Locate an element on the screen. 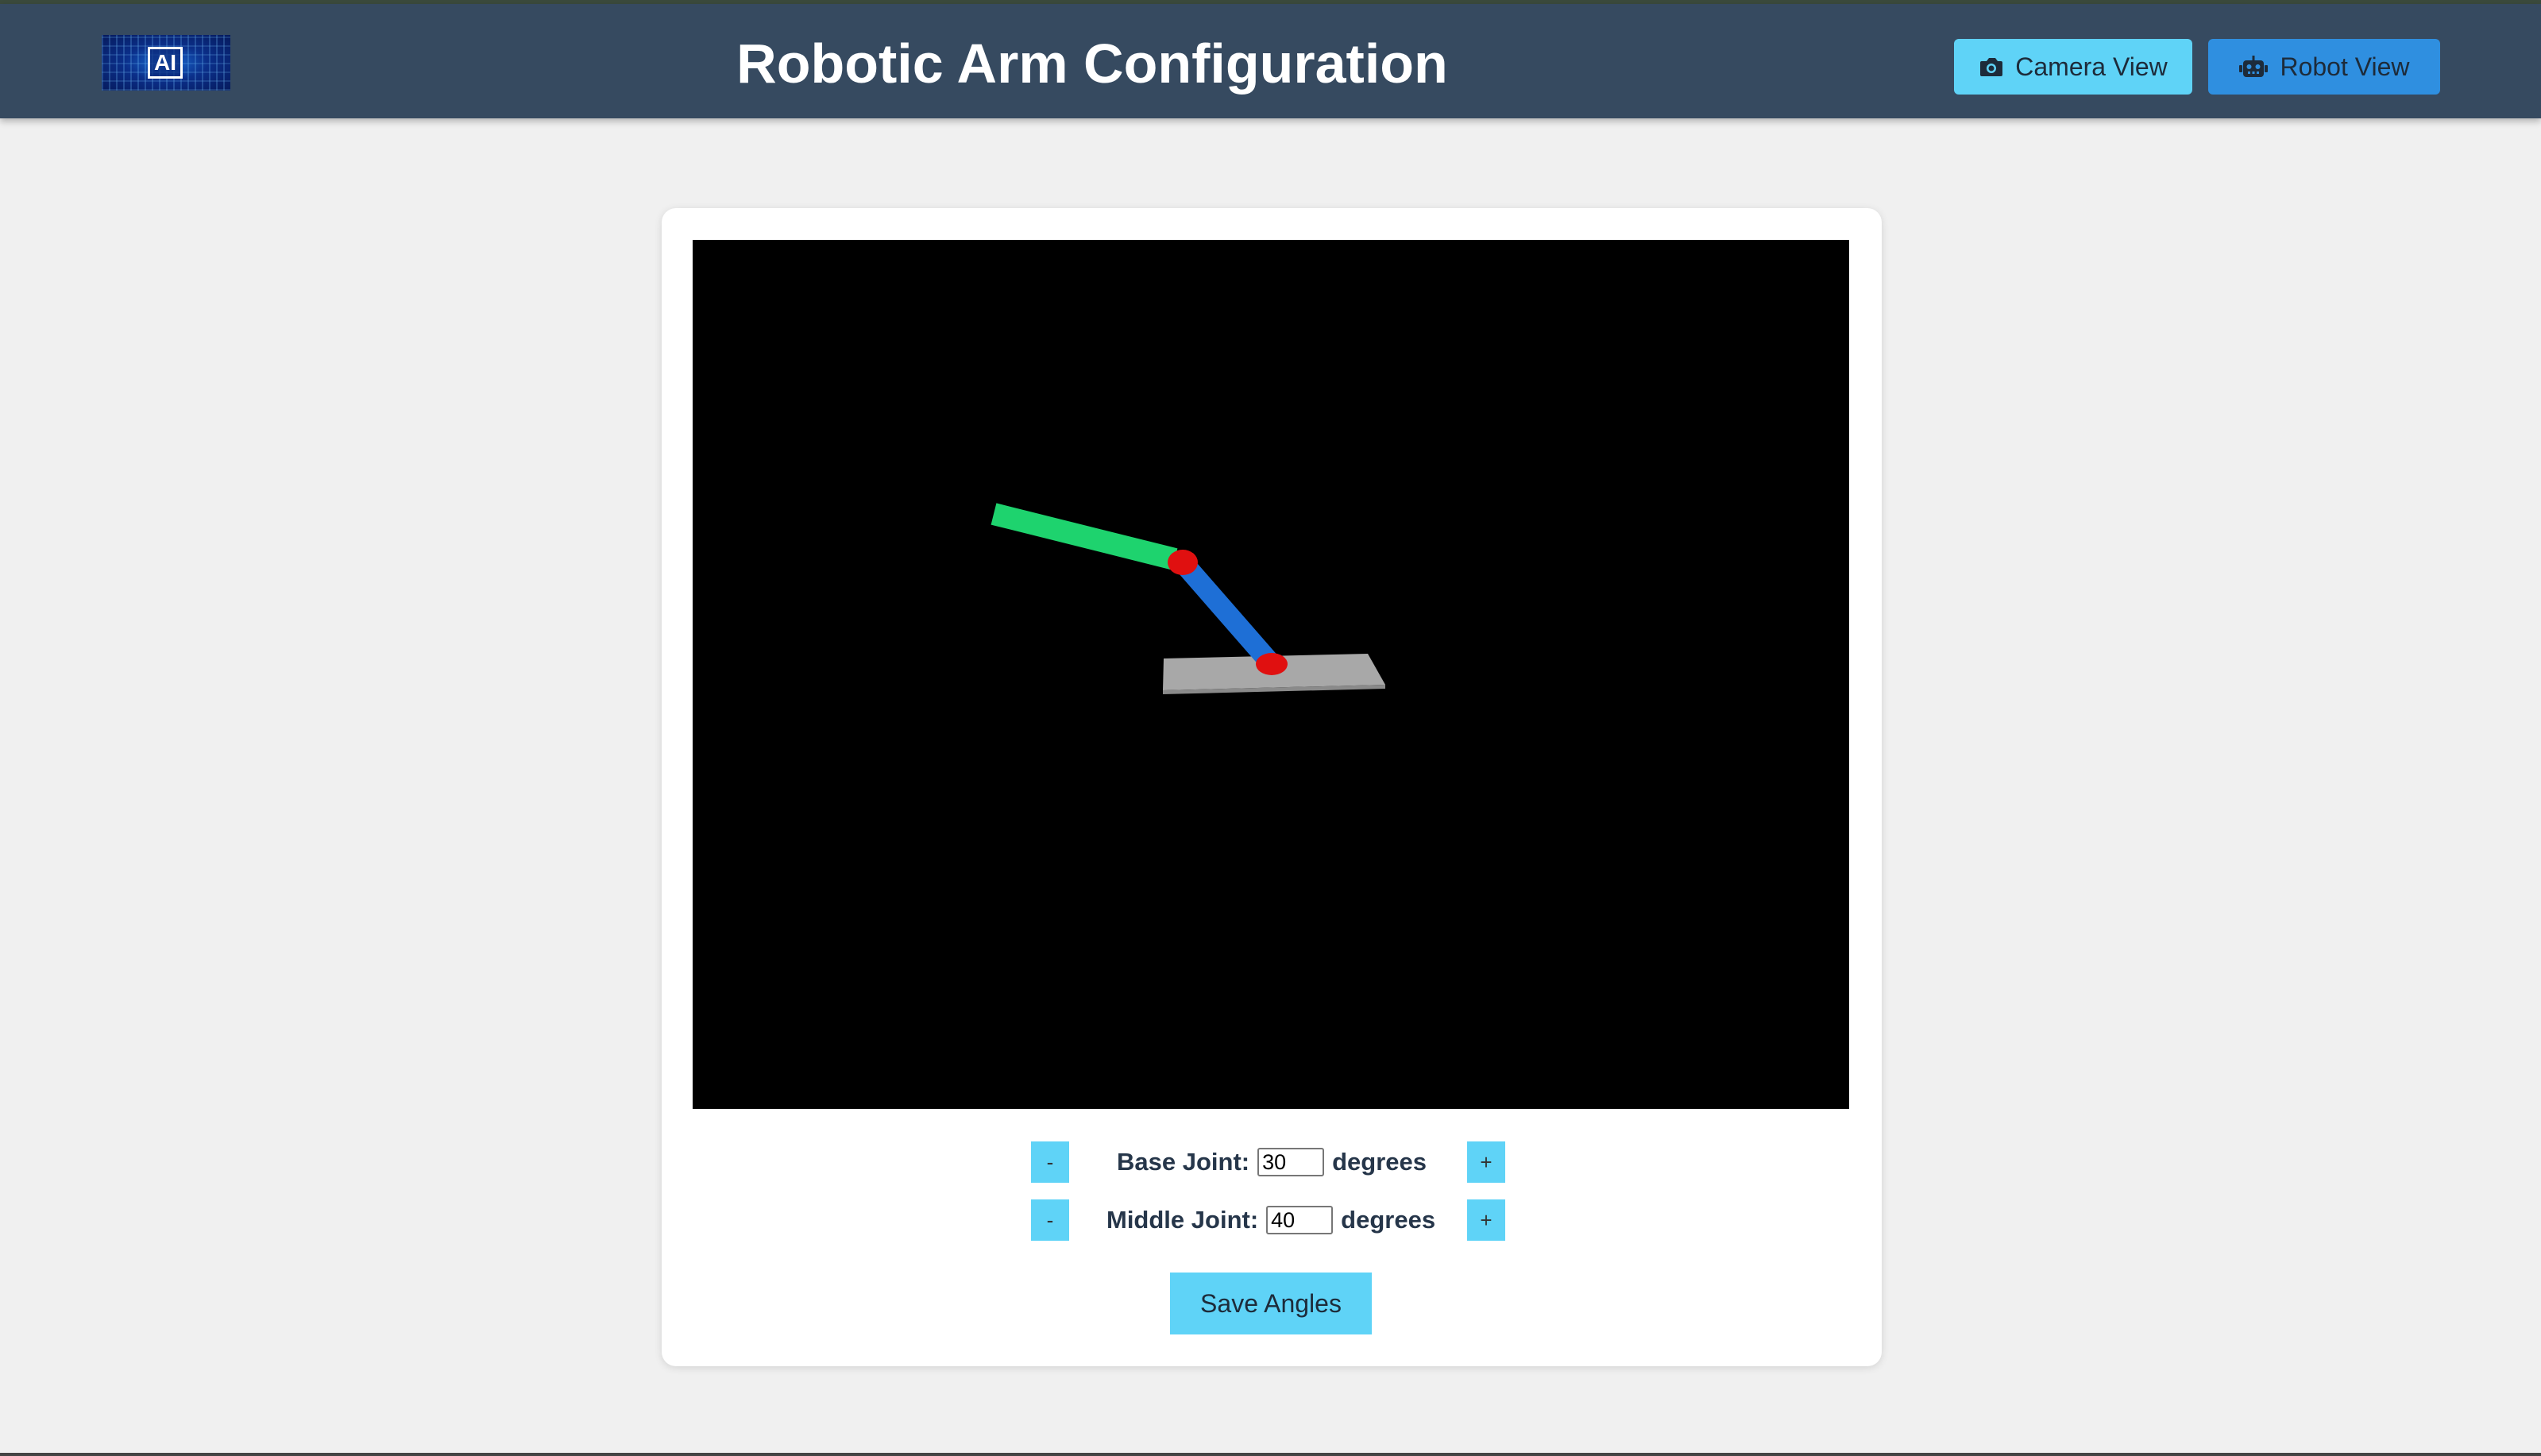 This screenshot has width=2541, height=1456. camera-view-button: Camera View is located at coordinates (2073, 67).